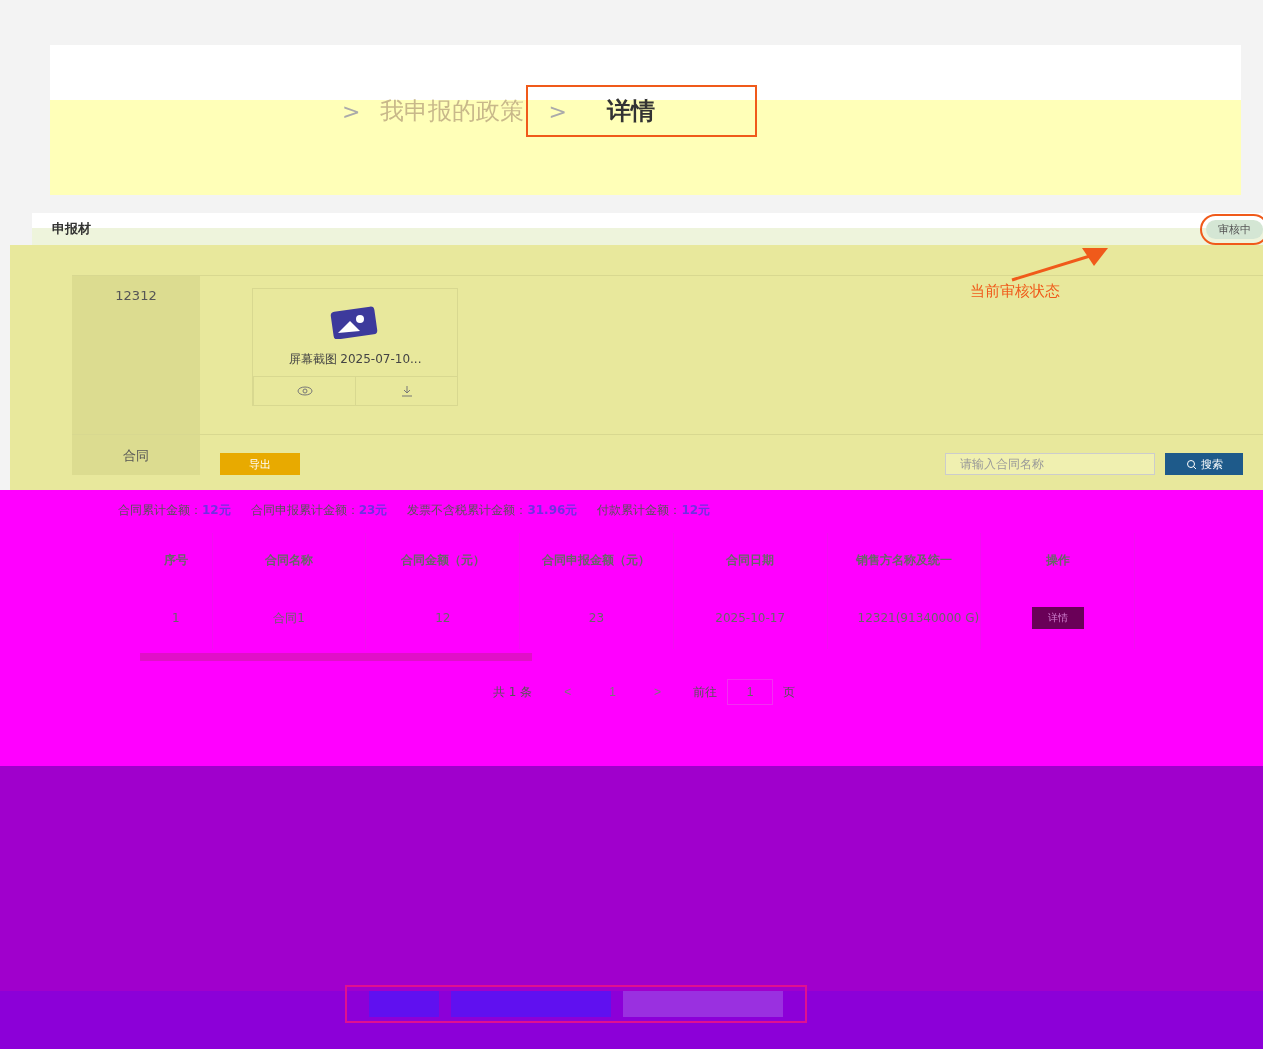 The image size is (1263, 1049). I want to click on column-header: 合同金额（元）, so click(442, 560).